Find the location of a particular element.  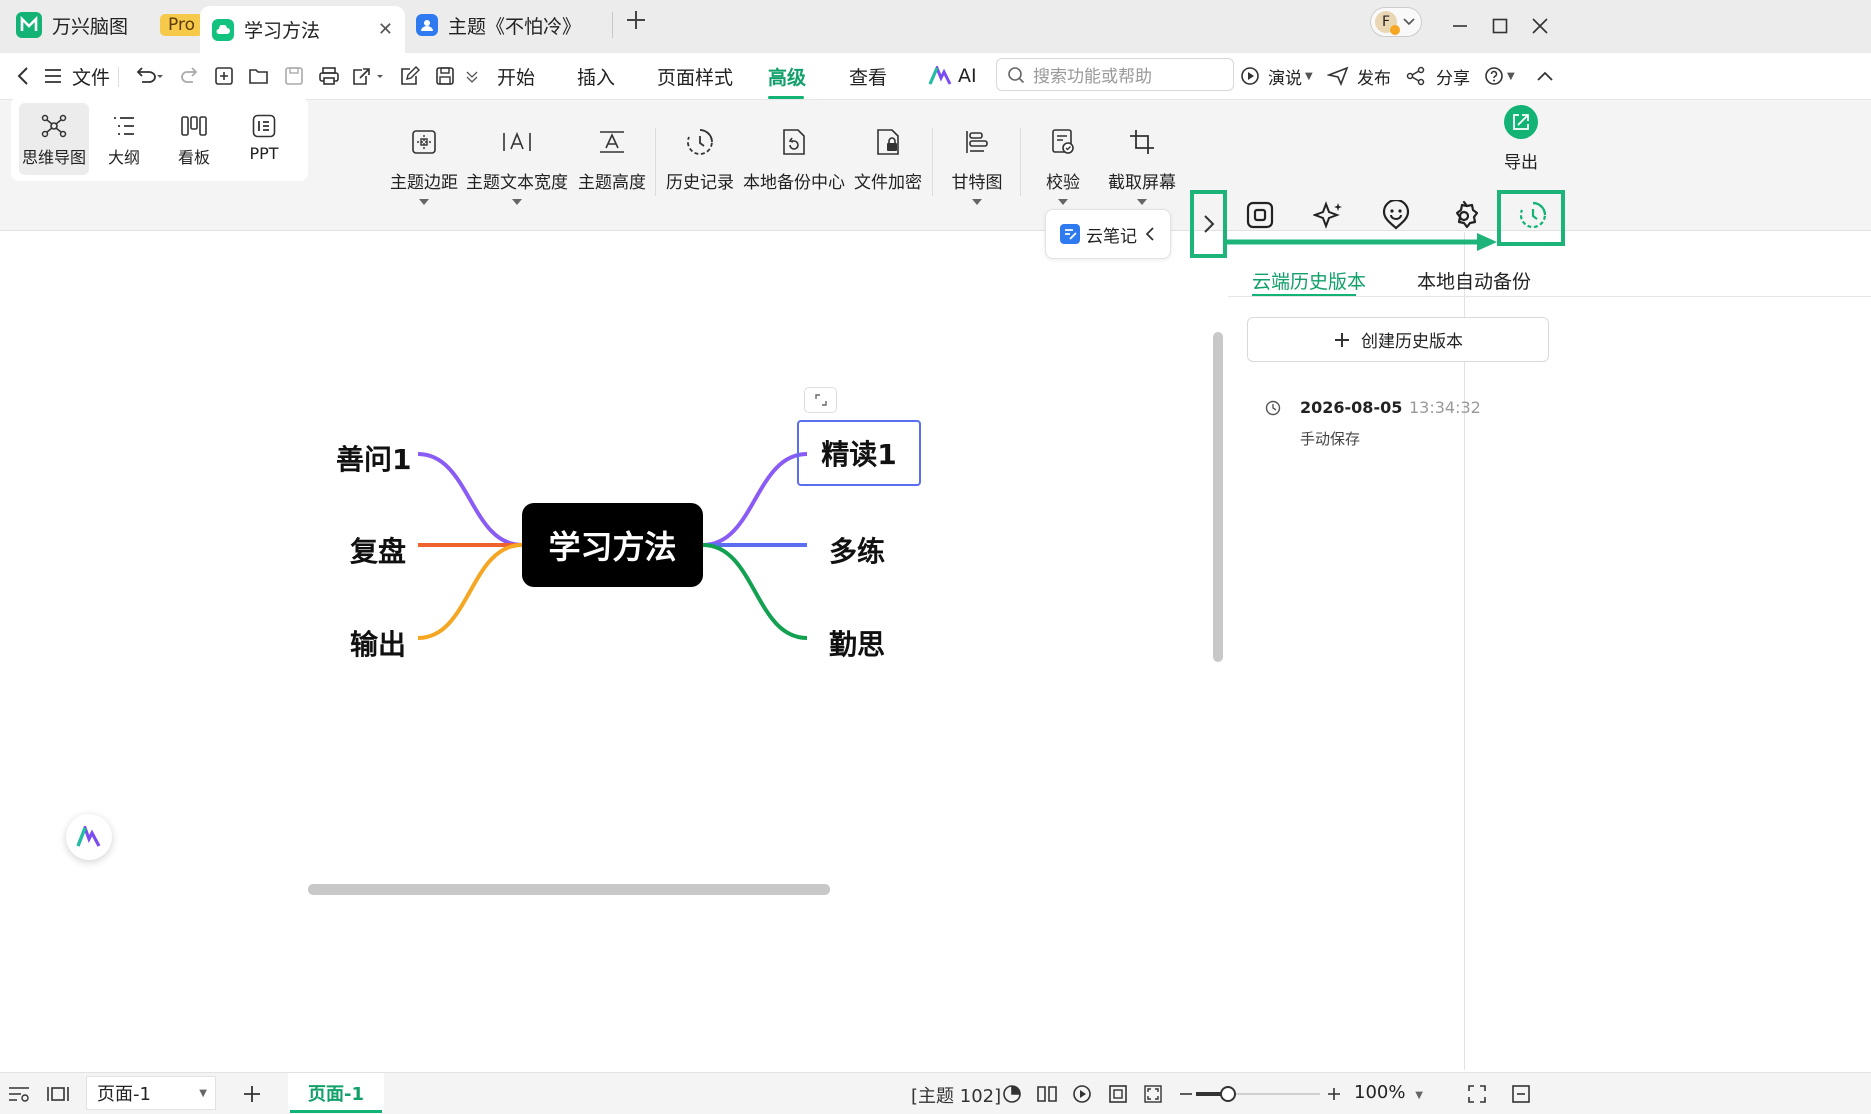

export-file-icon is located at coordinates (369, 76).